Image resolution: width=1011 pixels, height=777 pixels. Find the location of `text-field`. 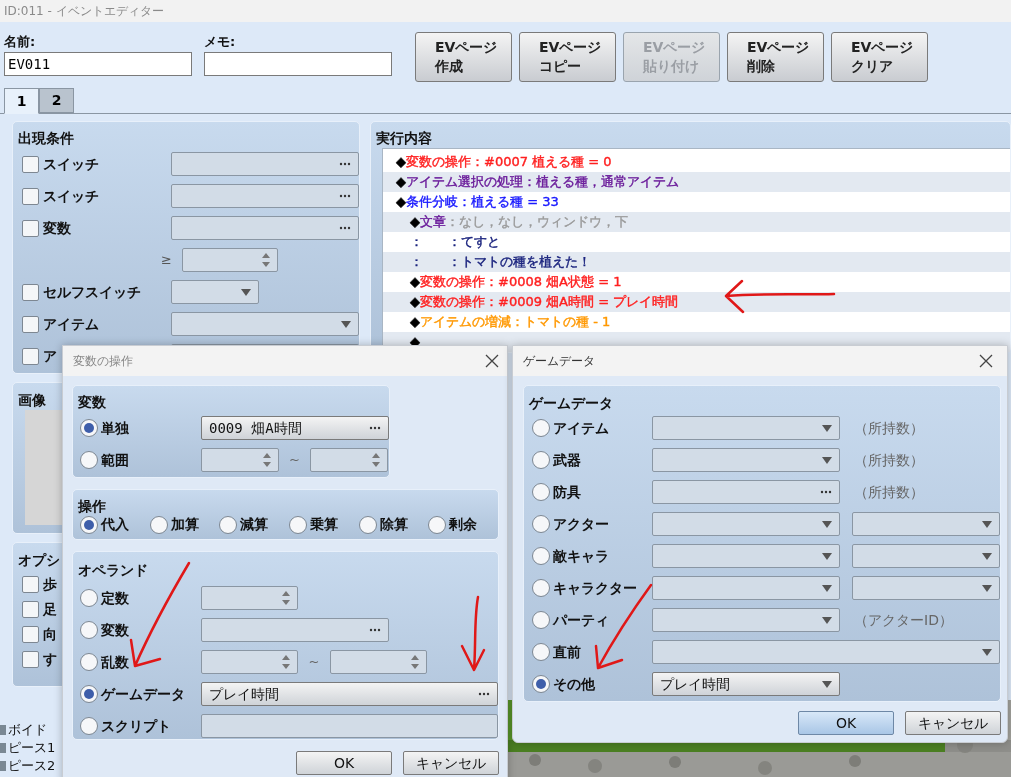

text-field is located at coordinates (349, 726).